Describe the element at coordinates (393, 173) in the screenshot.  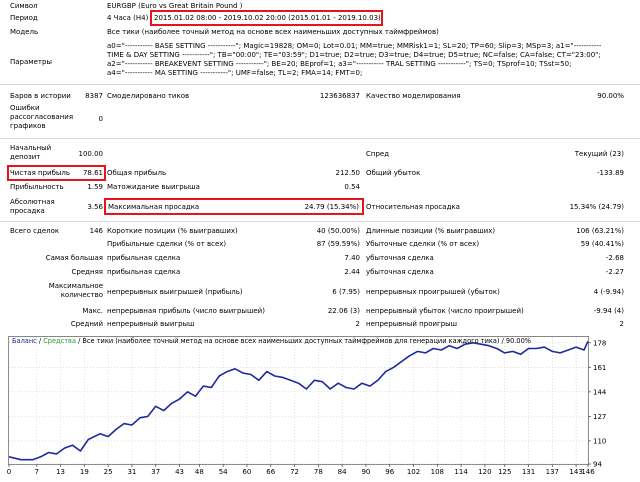
I see `gross-loss-label: Общий убыток` at that location.